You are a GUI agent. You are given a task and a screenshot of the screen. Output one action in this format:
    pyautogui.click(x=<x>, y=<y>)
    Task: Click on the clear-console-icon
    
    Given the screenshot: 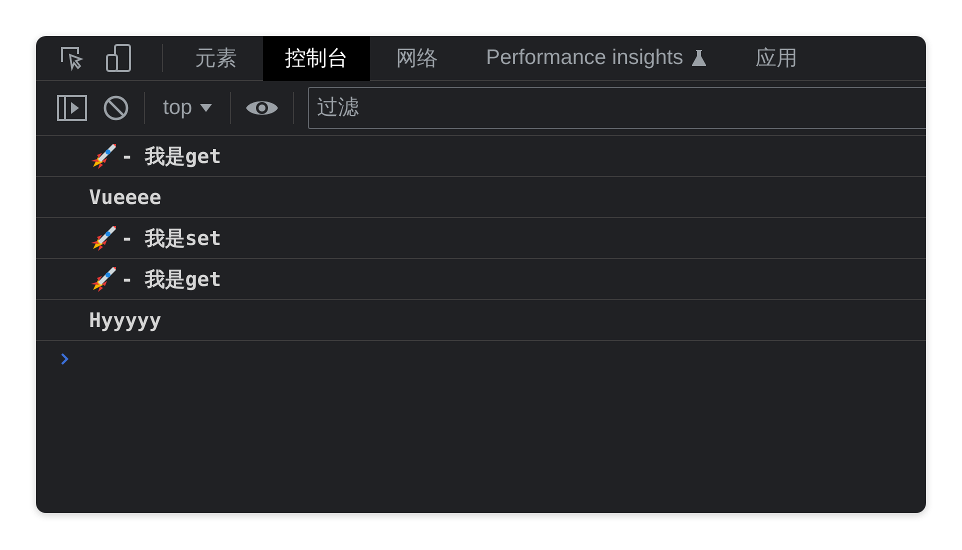 What is the action you would take?
    pyautogui.click(x=116, y=108)
    